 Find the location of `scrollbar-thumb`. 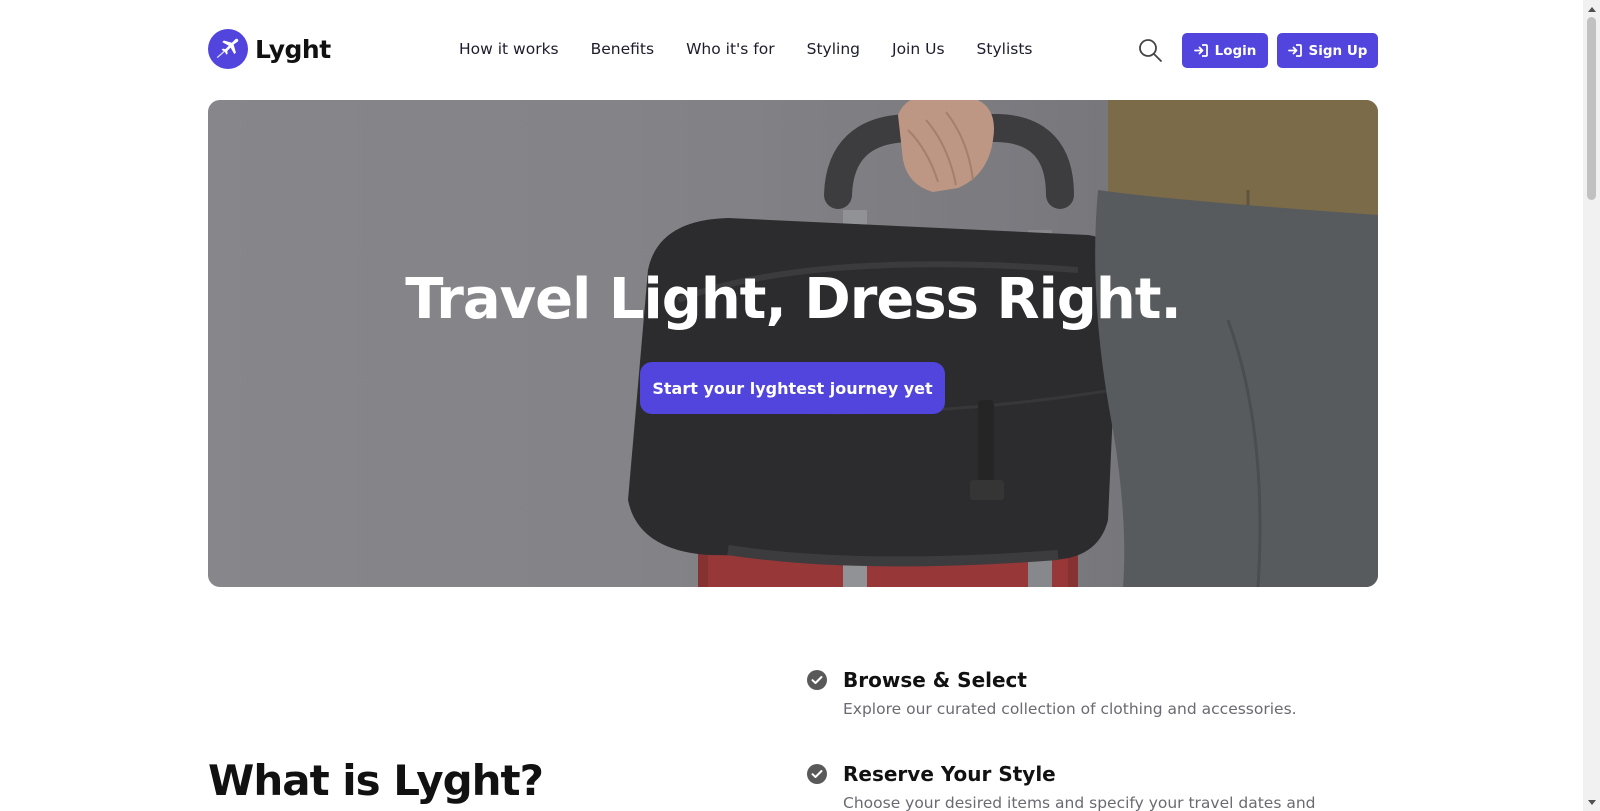

scrollbar-thumb is located at coordinates (1591, 108).